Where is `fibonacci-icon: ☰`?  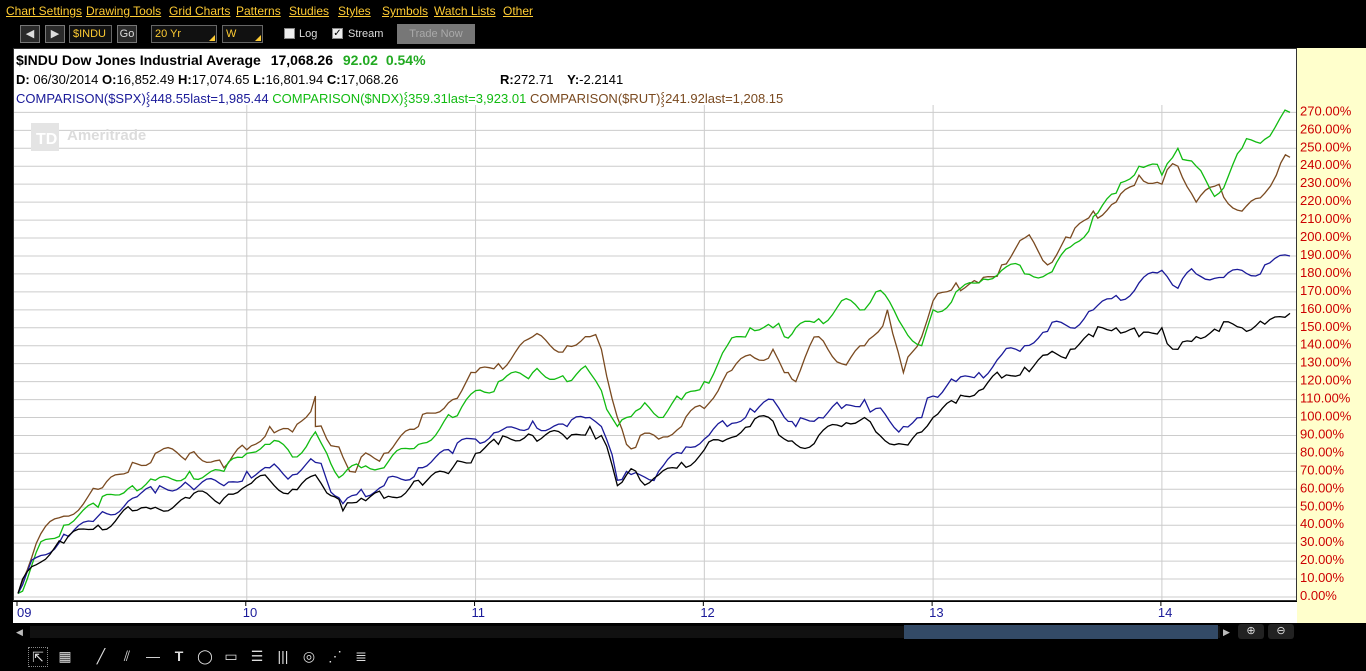
fibonacci-icon: ☰ is located at coordinates (257, 656).